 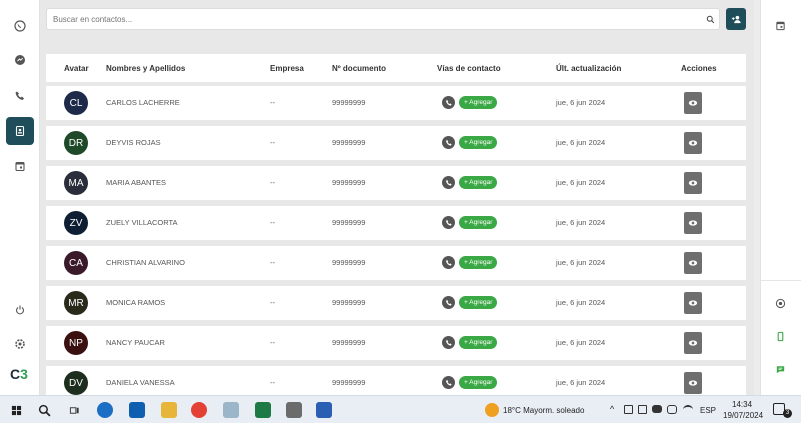 What do you see at coordinates (20, 344) in the screenshot?
I see `settings-icon` at bounding box center [20, 344].